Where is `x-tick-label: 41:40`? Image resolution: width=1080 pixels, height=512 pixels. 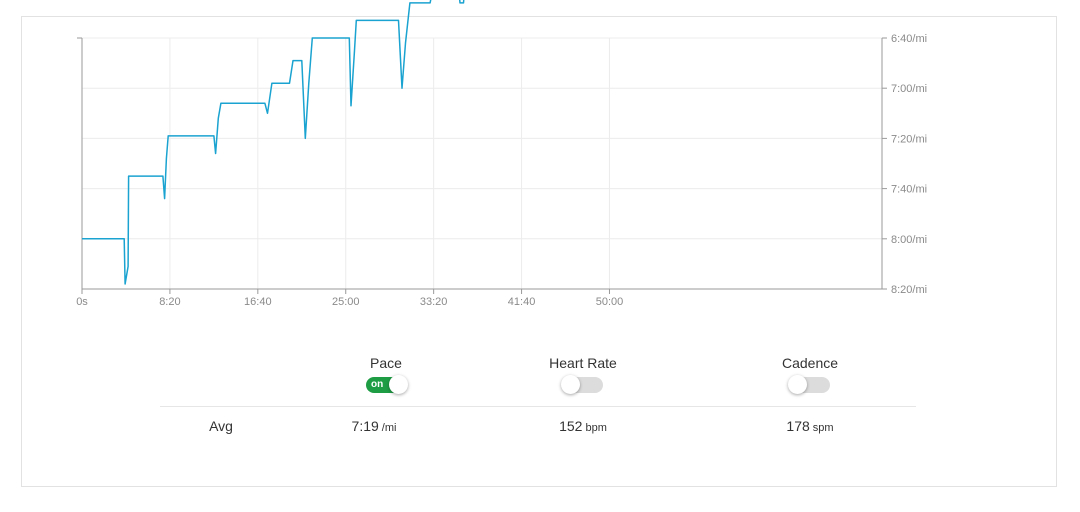 x-tick-label: 41:40 is located at coordinates (522, 302).